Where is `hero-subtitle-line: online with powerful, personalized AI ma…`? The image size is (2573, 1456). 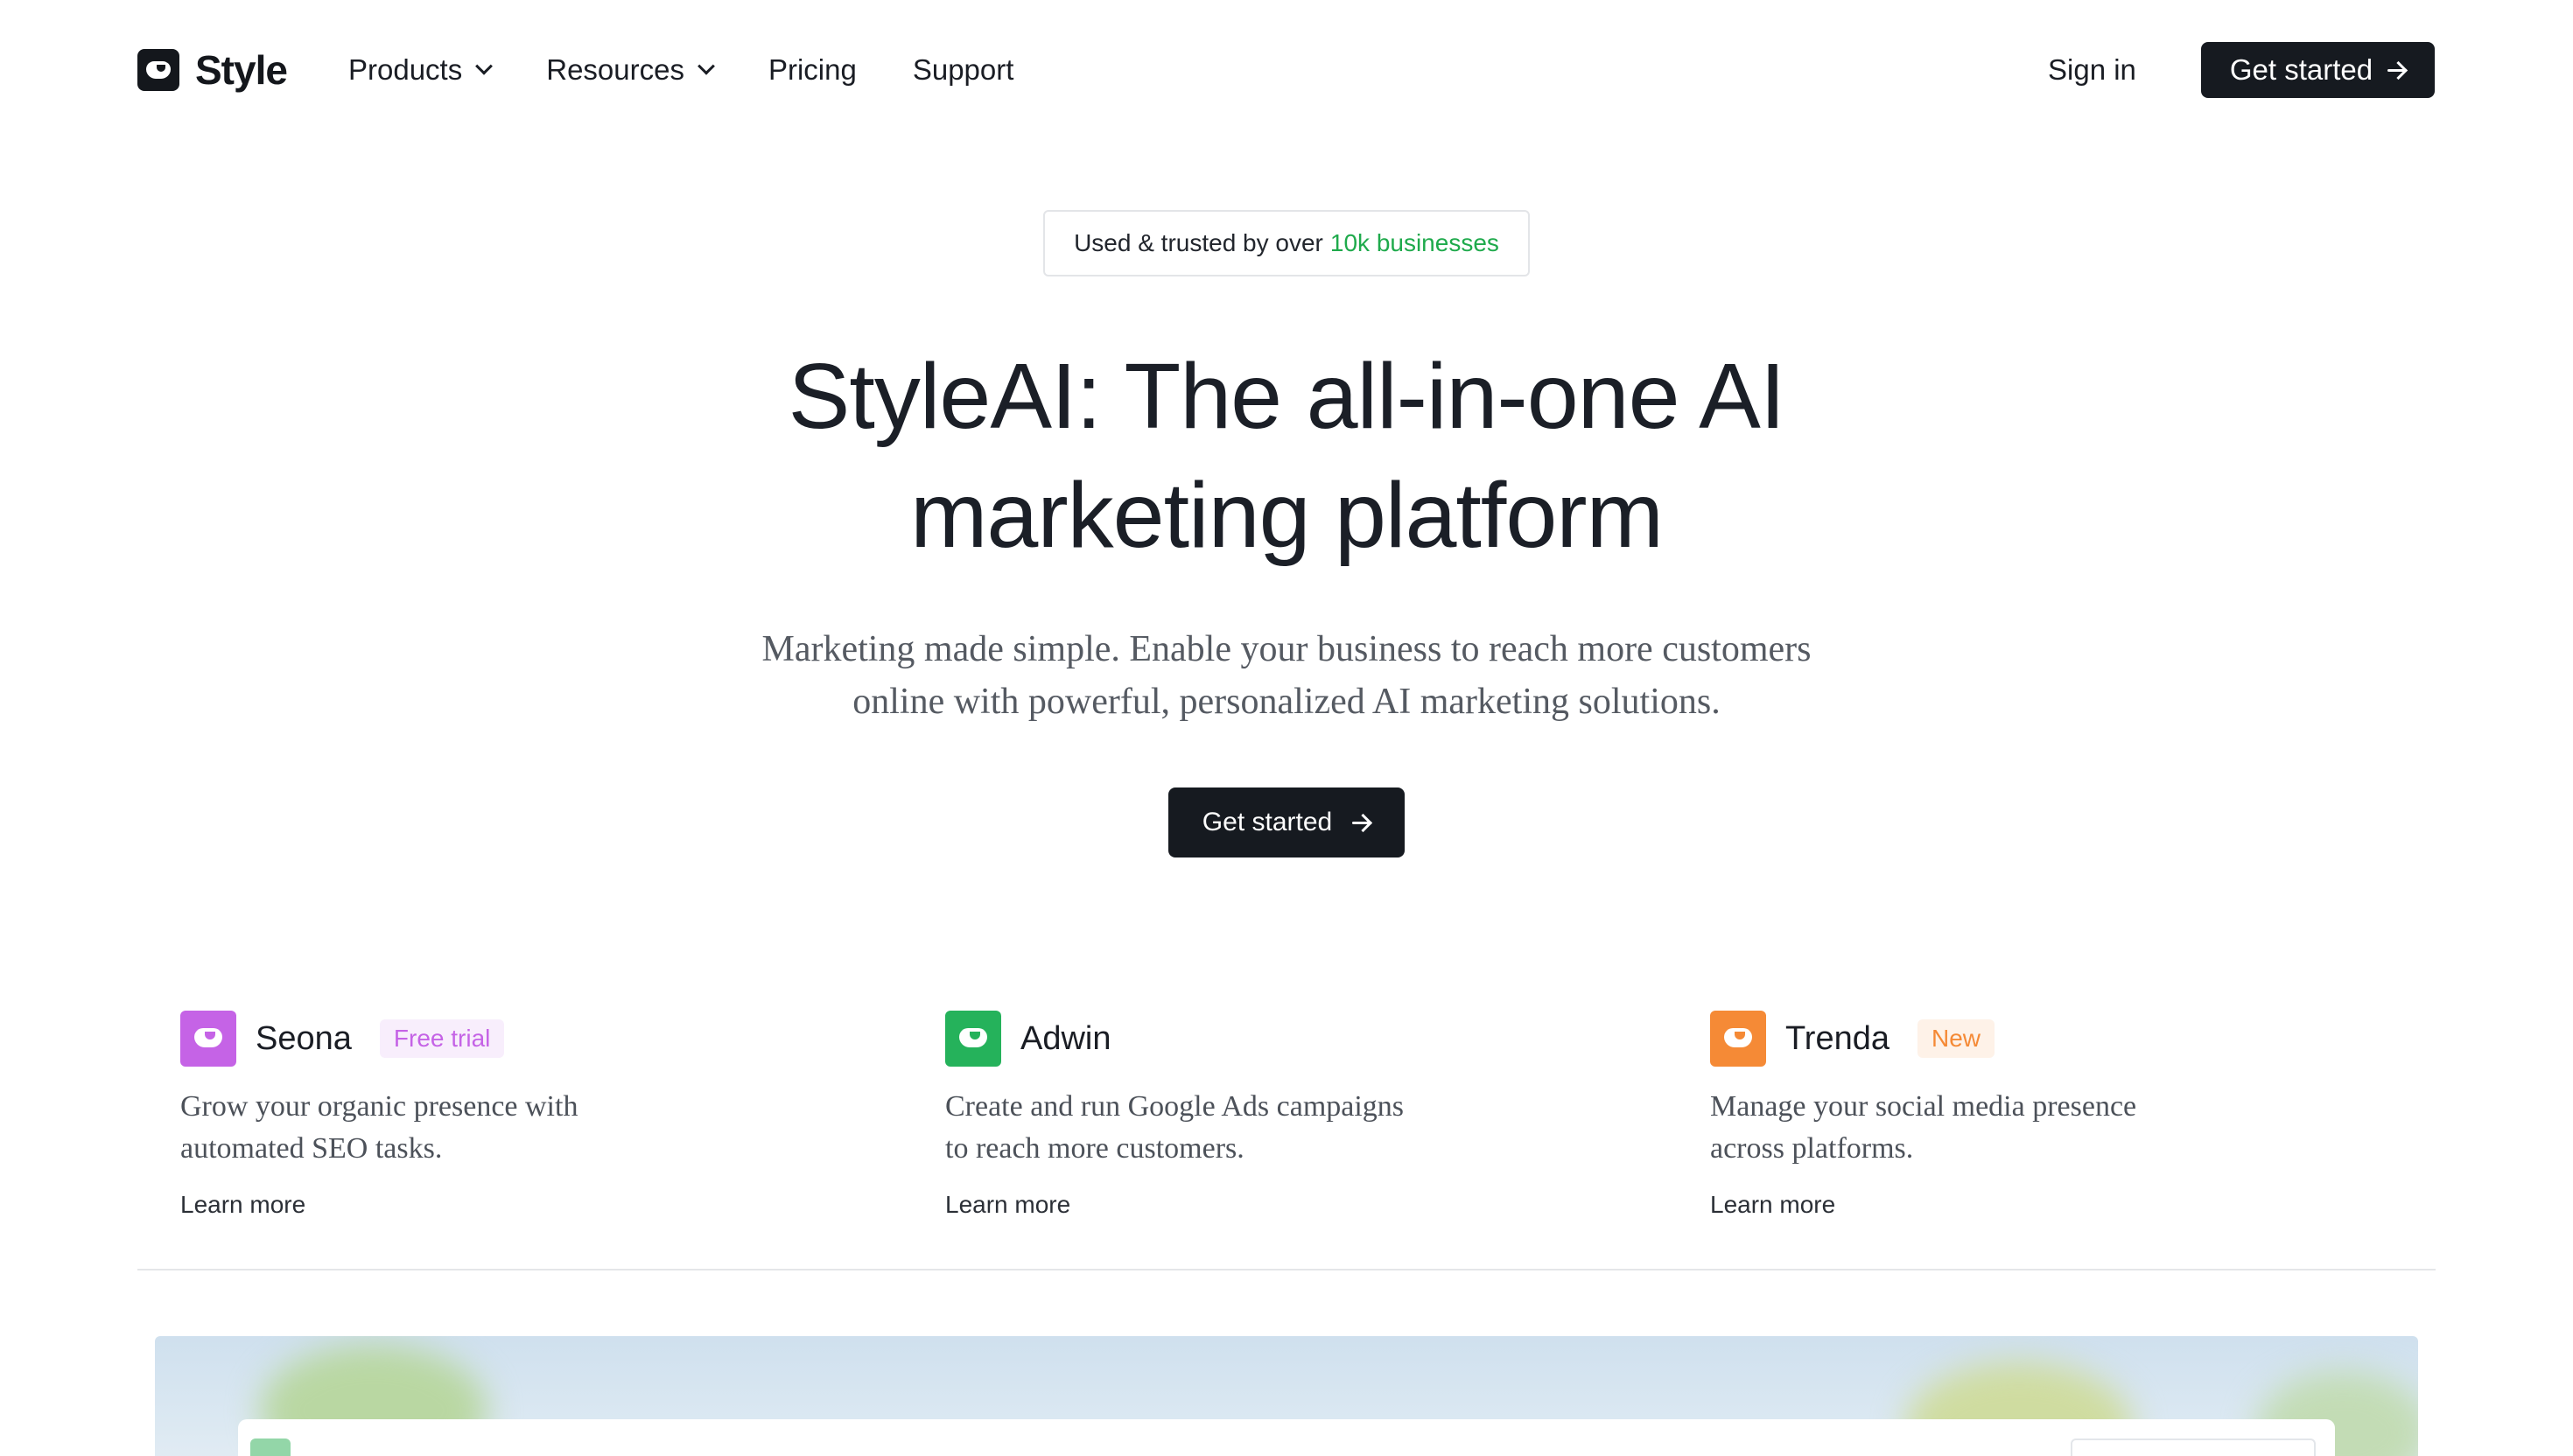
hero-subtitle-line: online with powerful, personalized AI ma… is located at coordinates (1286, 702).